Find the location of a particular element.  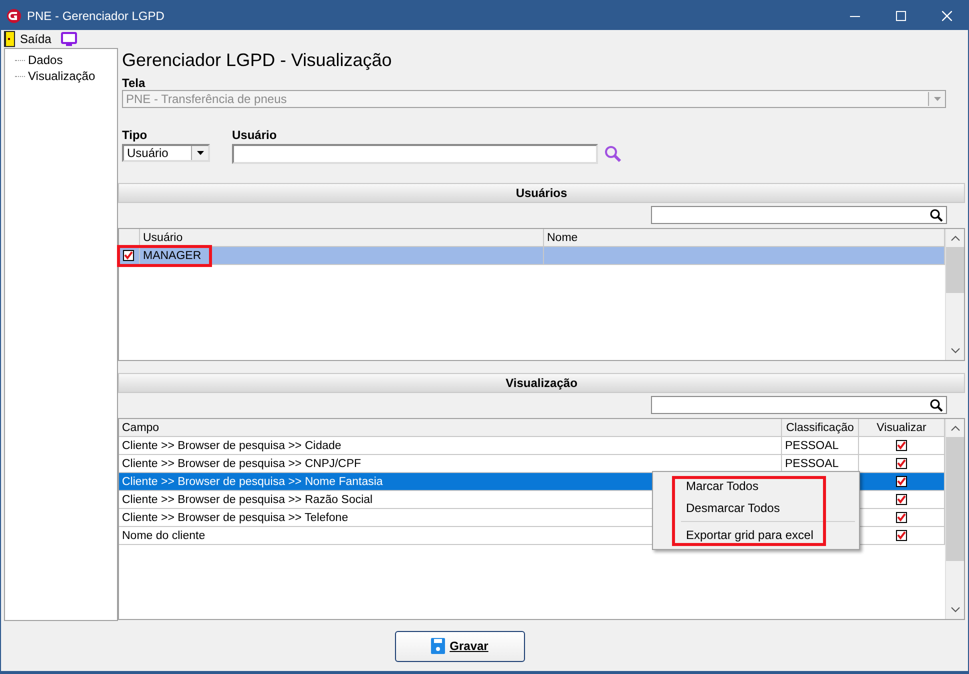

section-header: Usuários is located at coordinates (541, 193).